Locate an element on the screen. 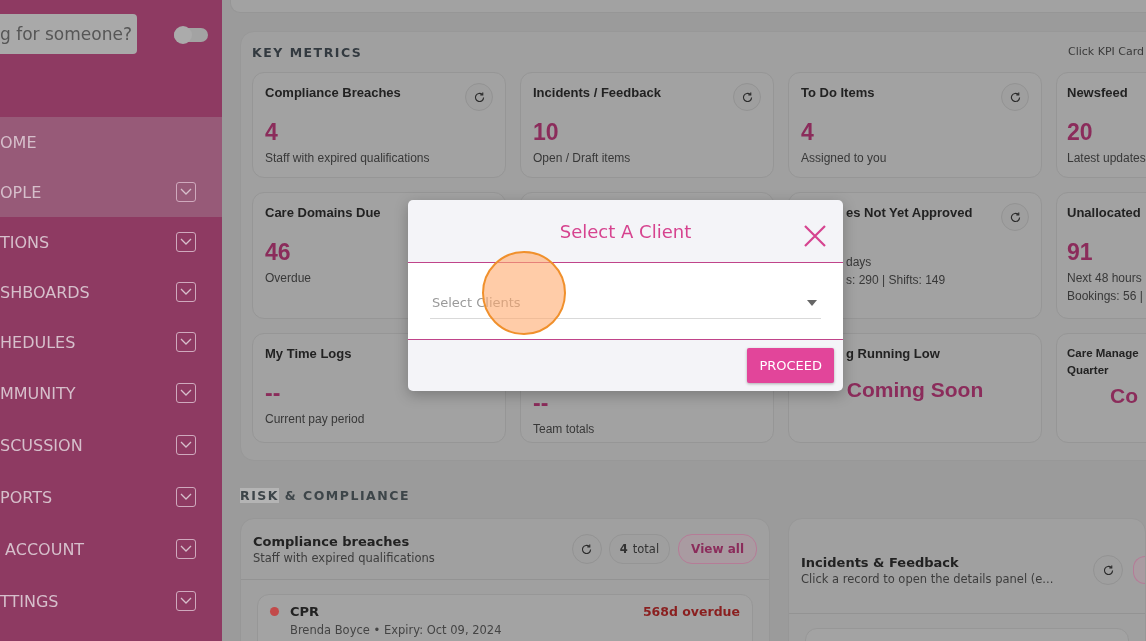 Image resolution: width=1146 pixels, height=641 pixels. count-badge: 4 total is located at coordinates (639, 549).